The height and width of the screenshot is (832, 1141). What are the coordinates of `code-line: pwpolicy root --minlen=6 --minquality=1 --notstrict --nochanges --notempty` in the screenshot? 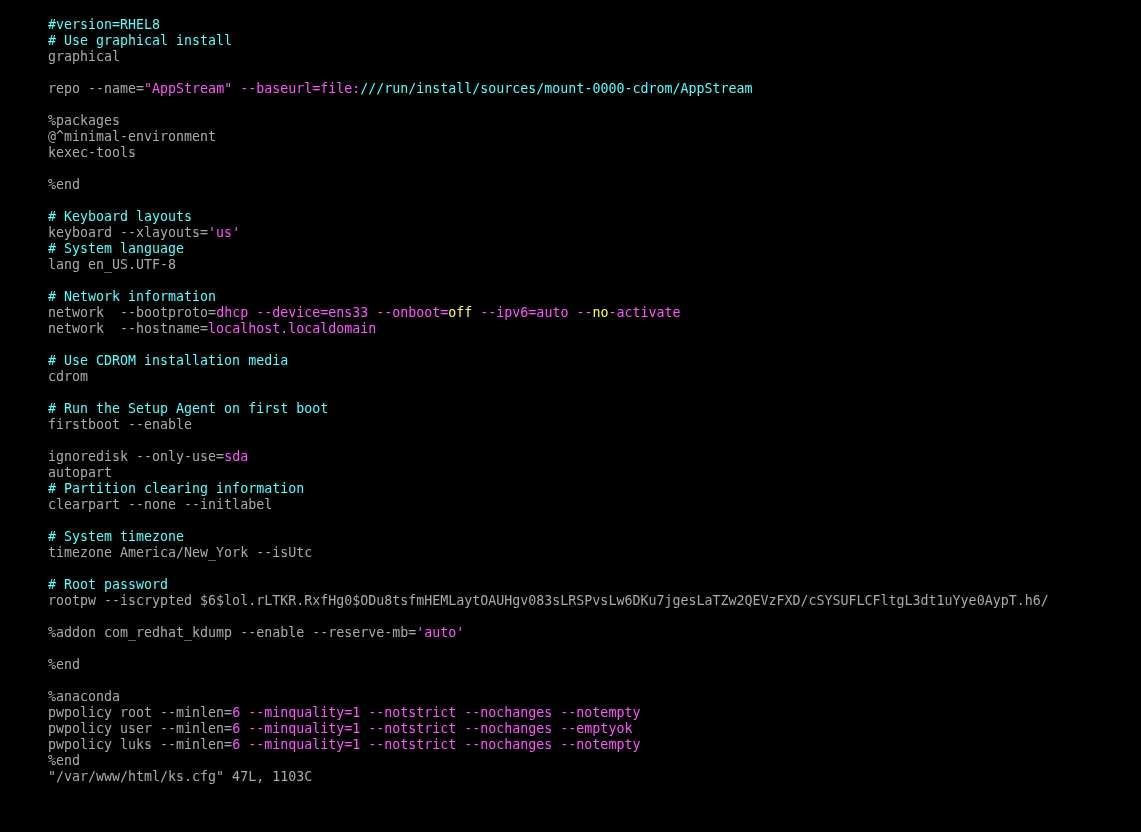 It's located at (344, 713).